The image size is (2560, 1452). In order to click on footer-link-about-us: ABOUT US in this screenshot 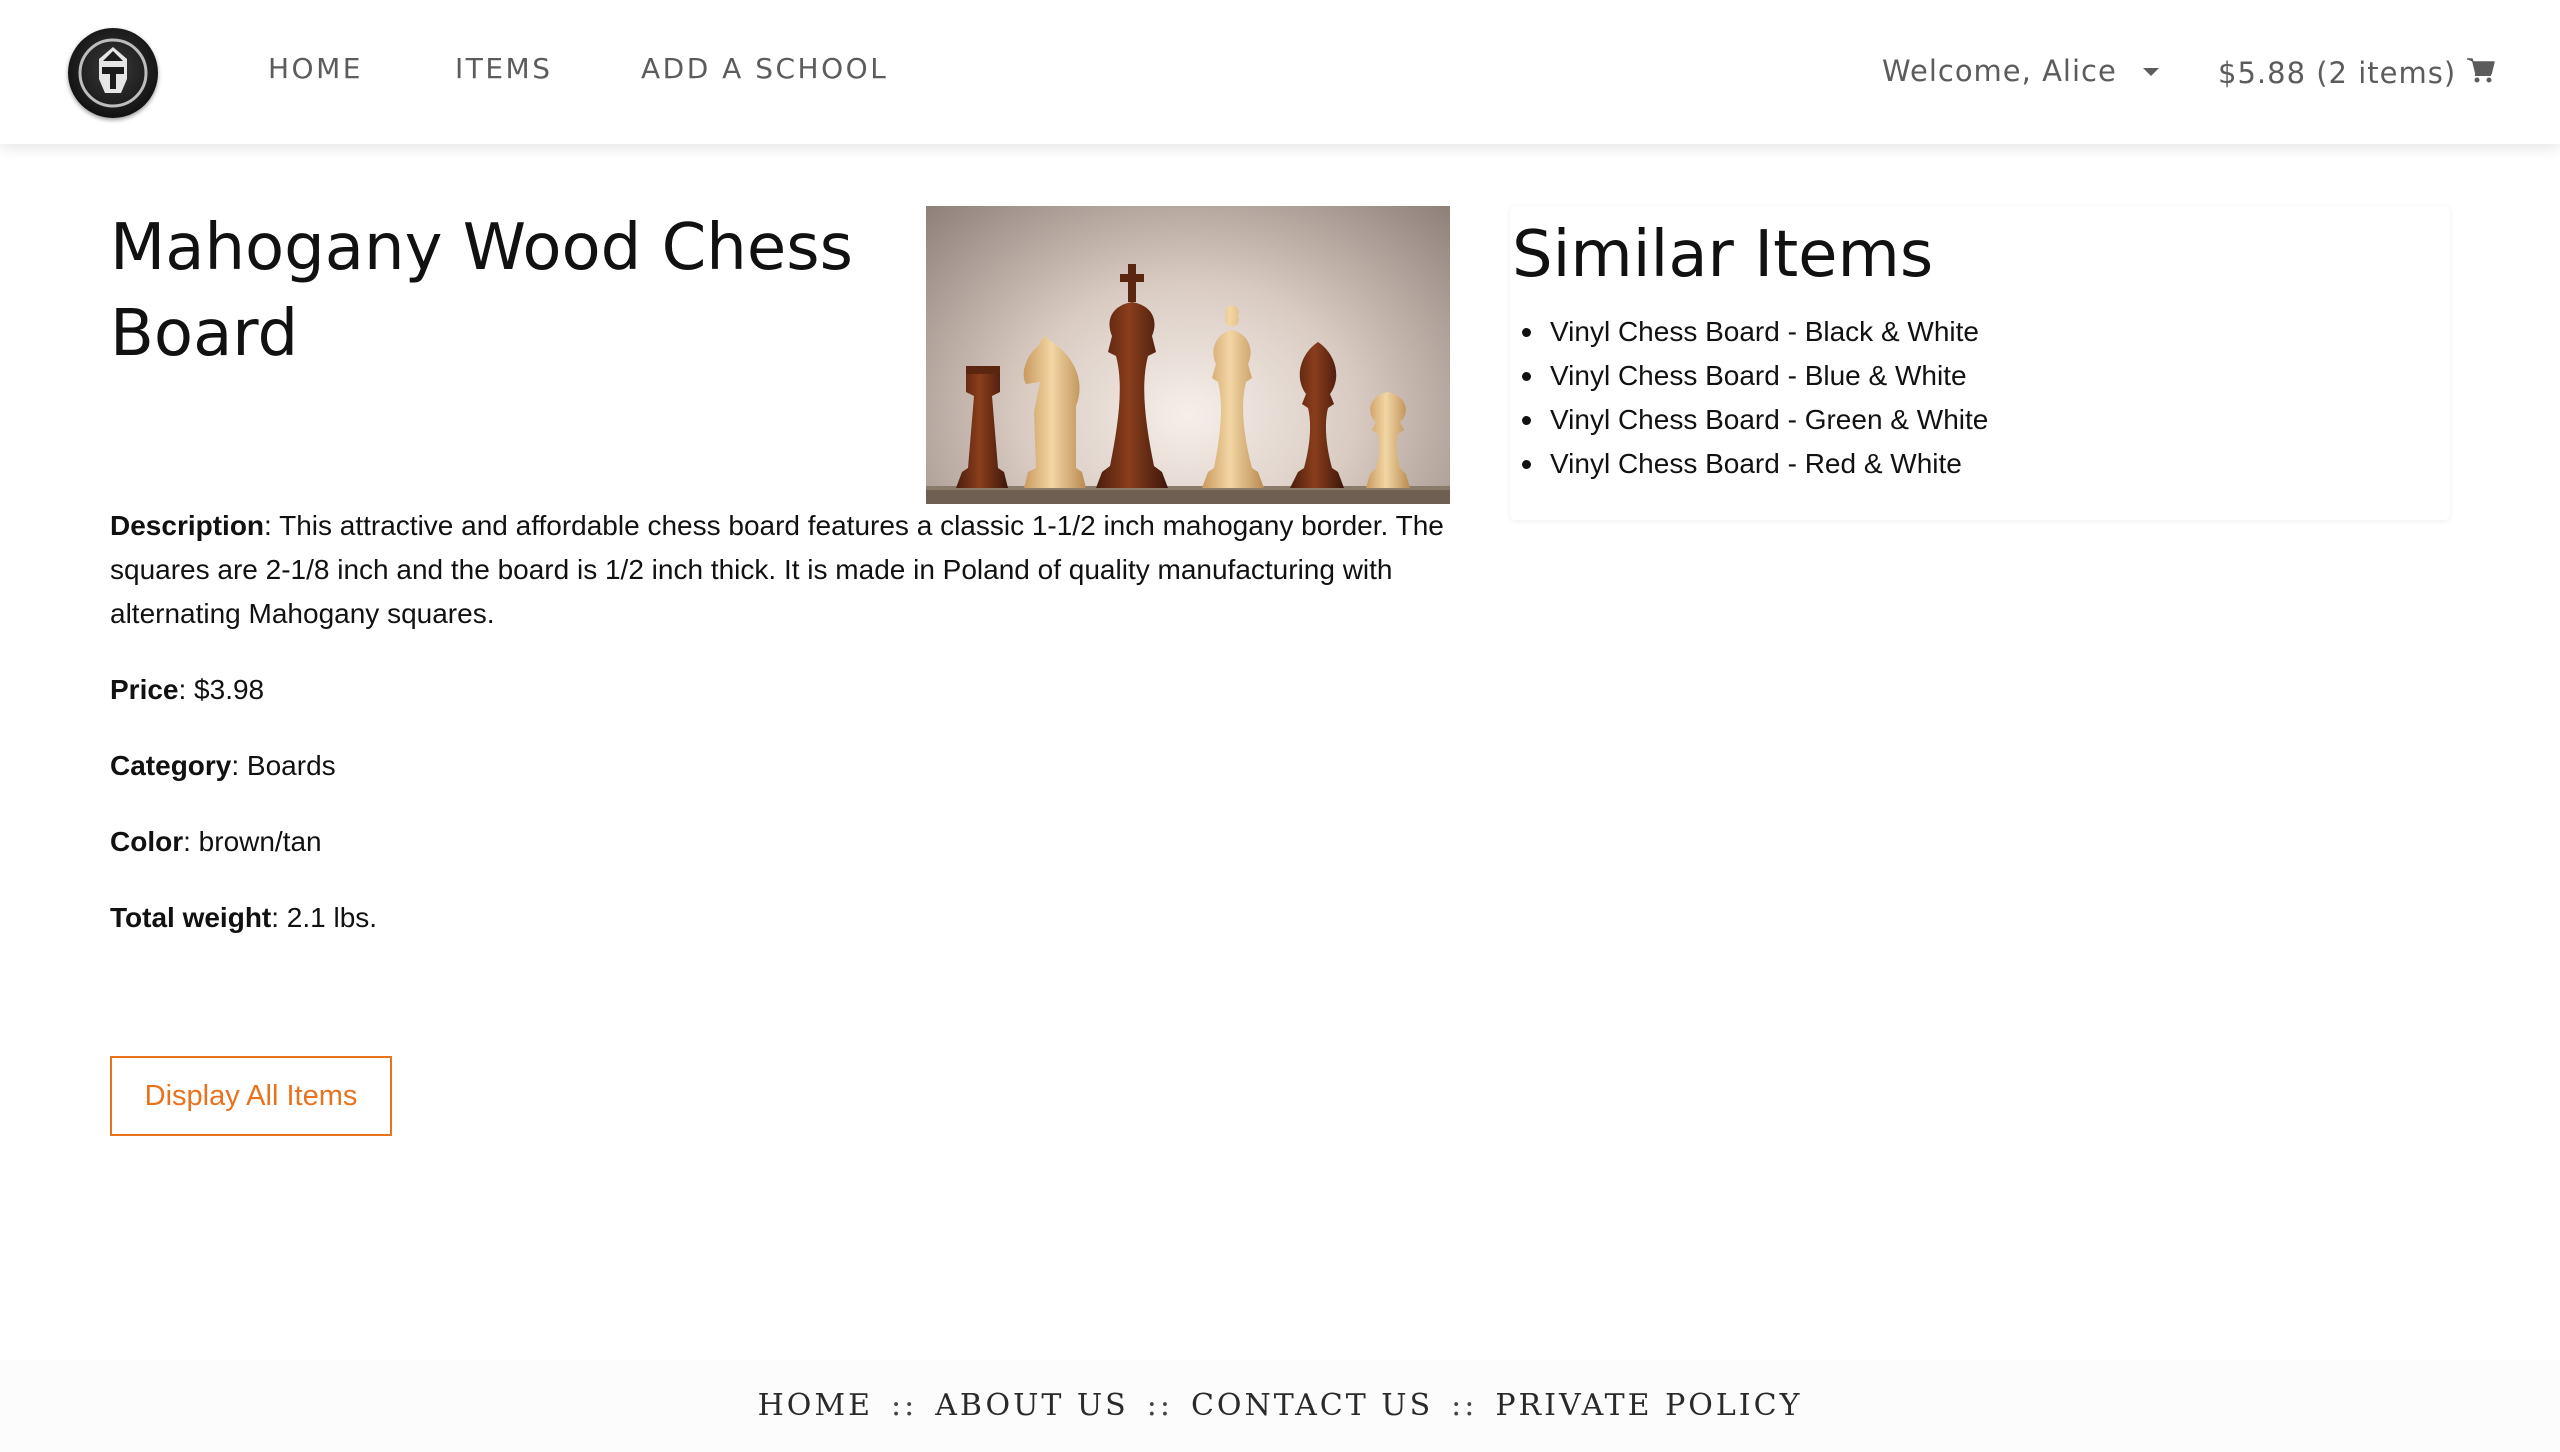, I will do `click(1032, 1405)`.